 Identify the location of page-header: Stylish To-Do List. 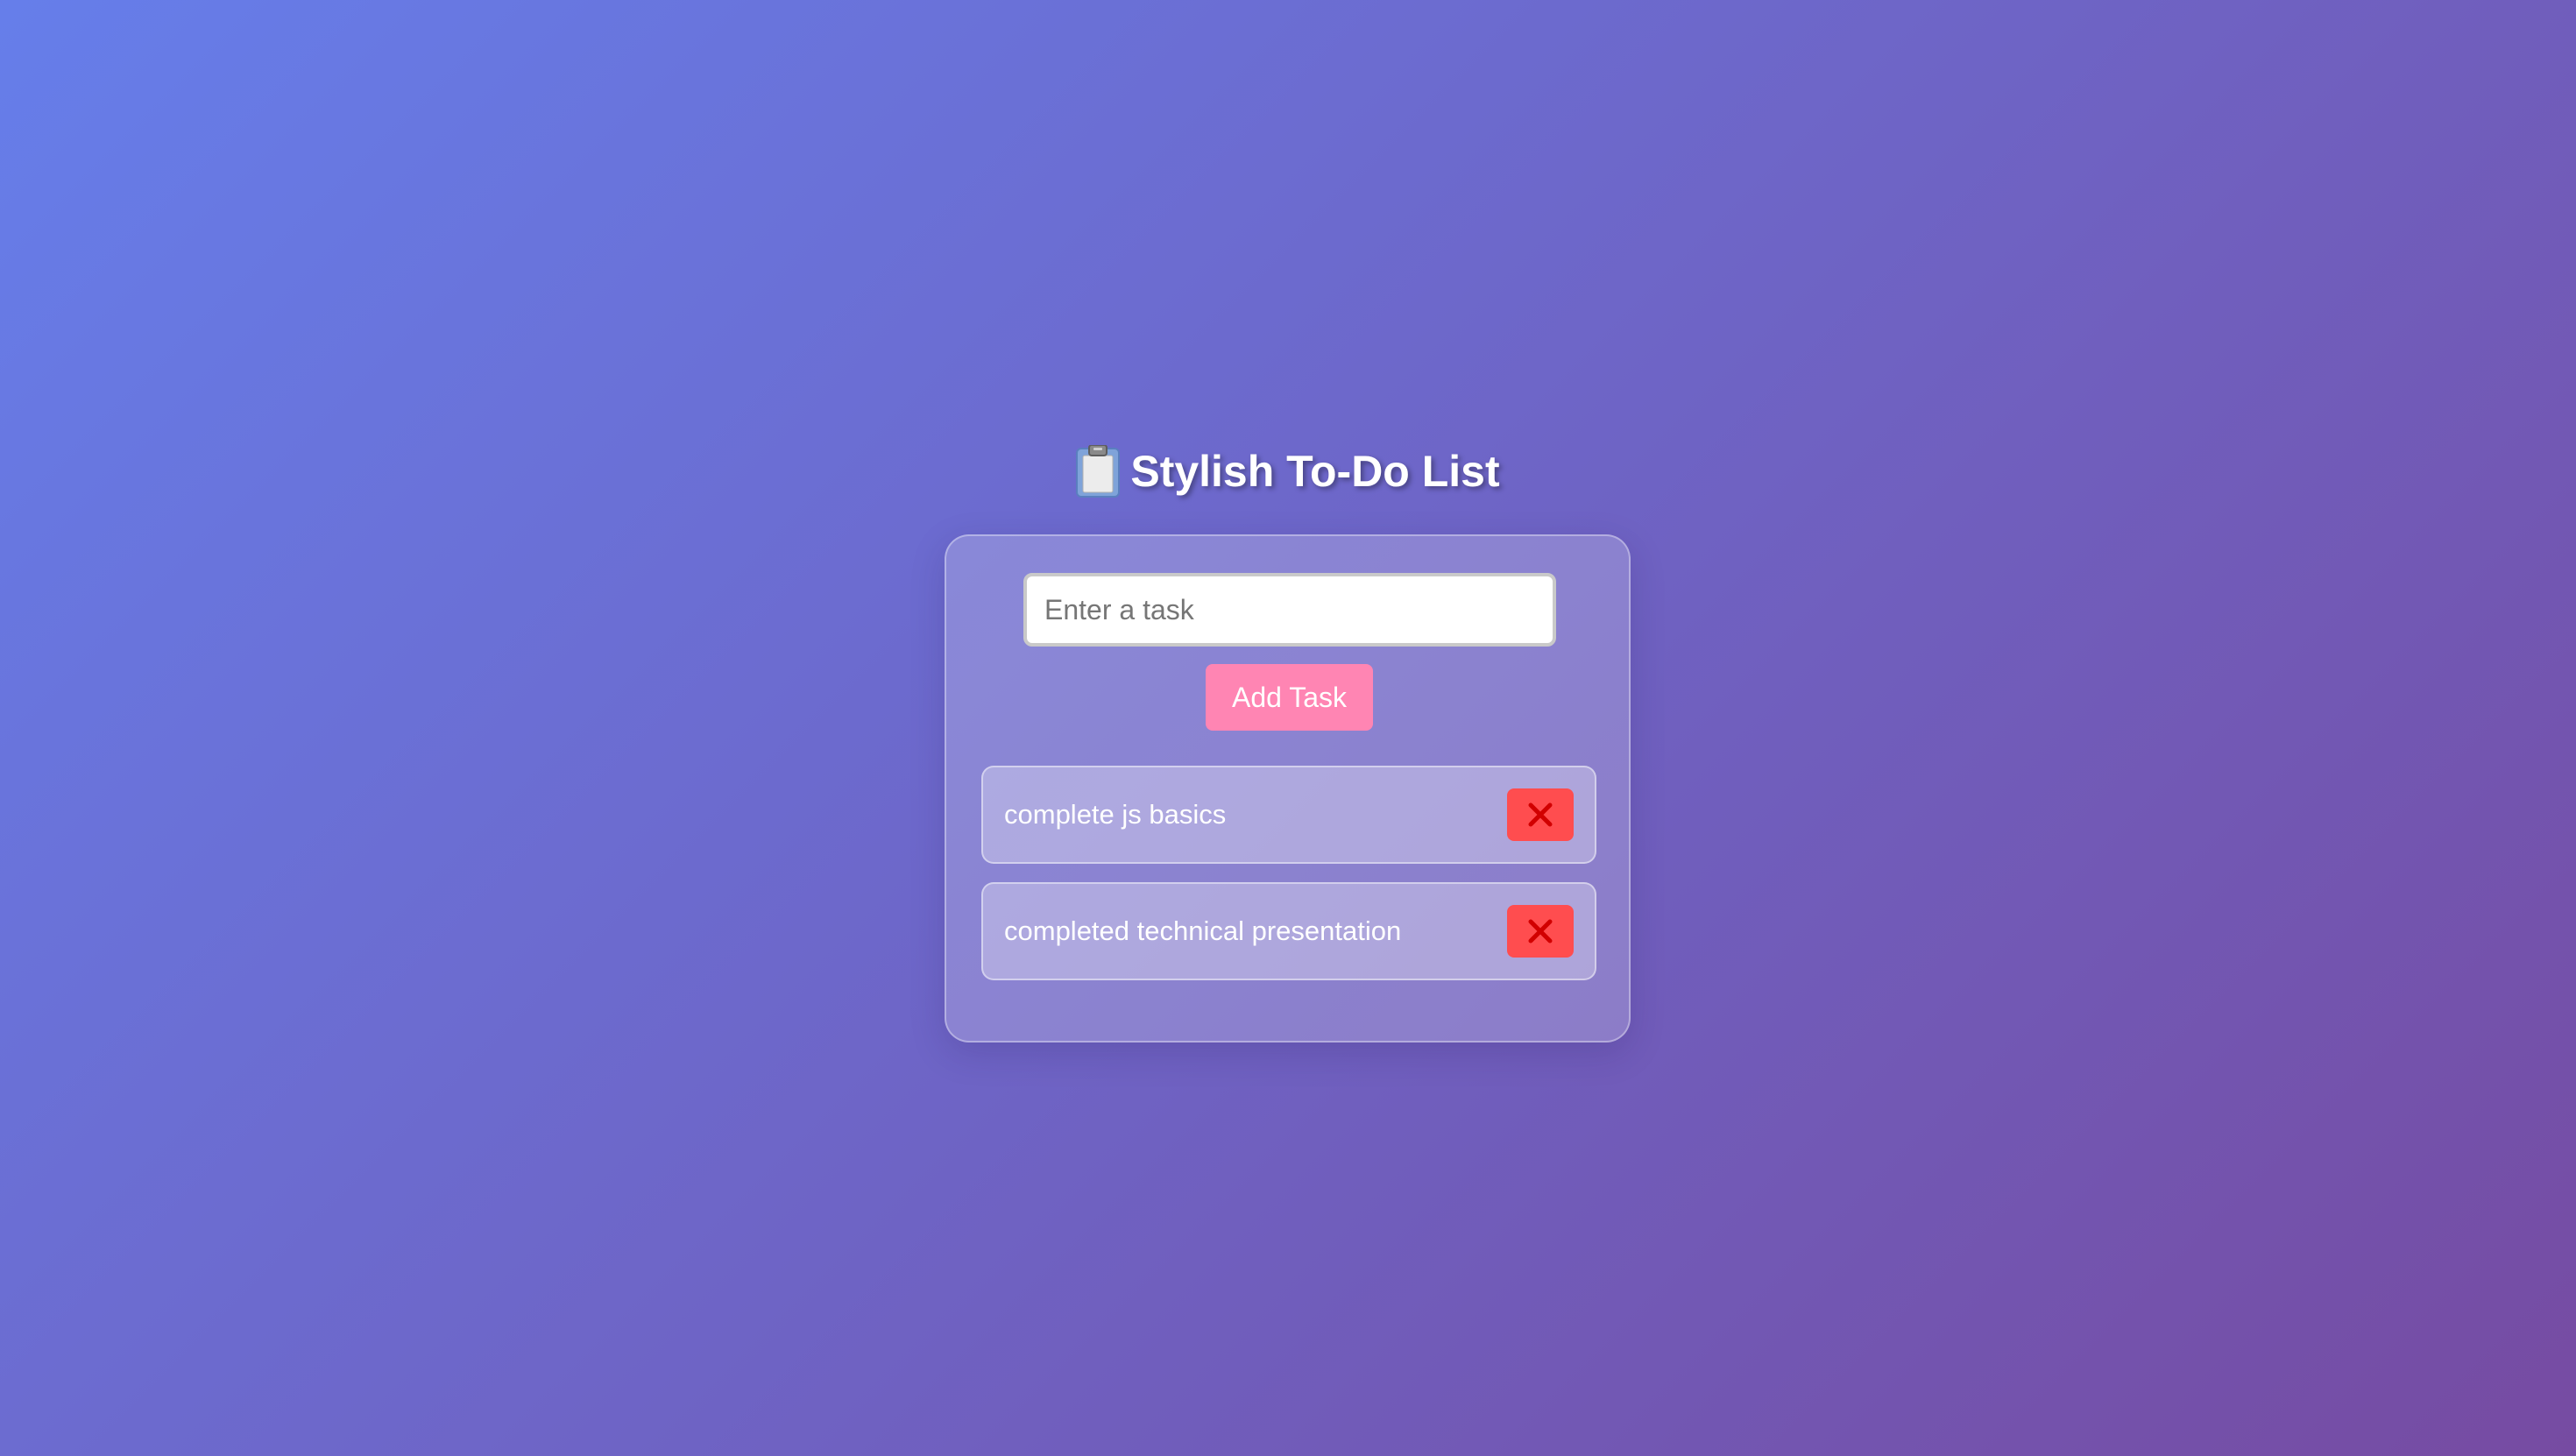
(1288, 471).